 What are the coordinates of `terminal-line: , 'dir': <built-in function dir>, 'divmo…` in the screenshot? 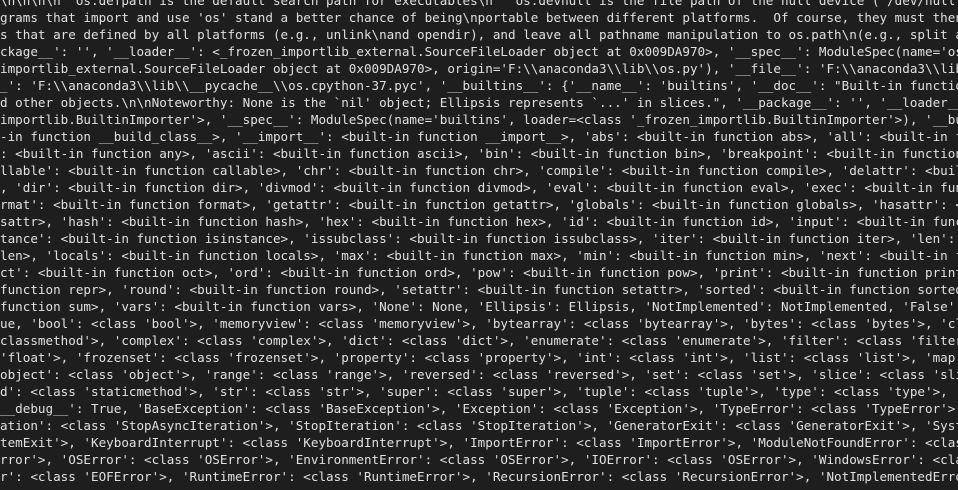 It's located at (479, 187).